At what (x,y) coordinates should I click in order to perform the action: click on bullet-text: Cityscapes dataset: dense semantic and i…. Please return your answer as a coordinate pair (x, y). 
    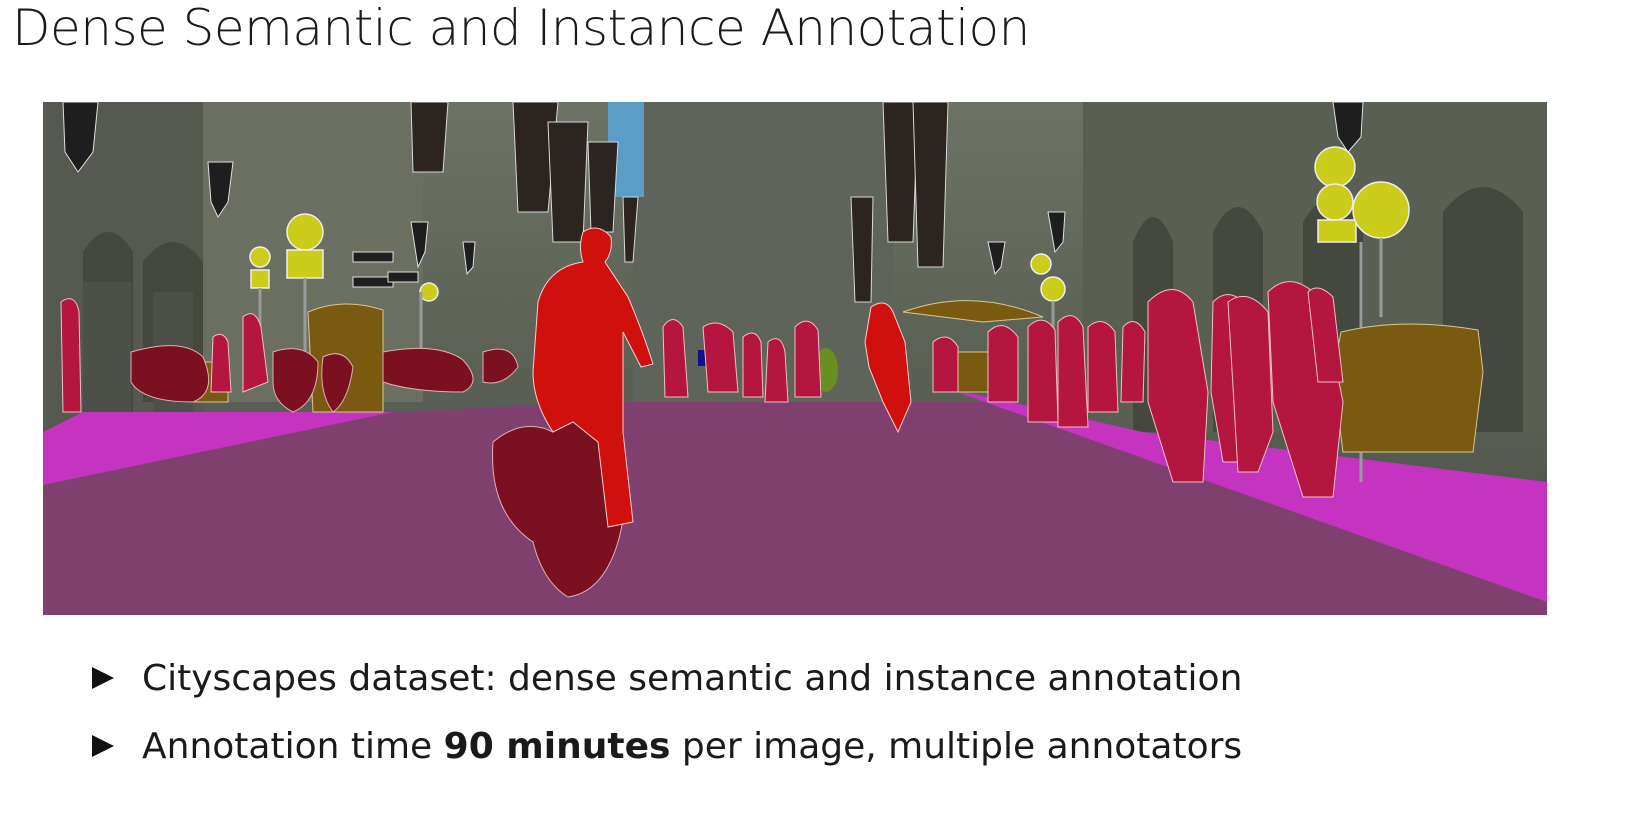
    Looking at the image, I should click on (692, 678).